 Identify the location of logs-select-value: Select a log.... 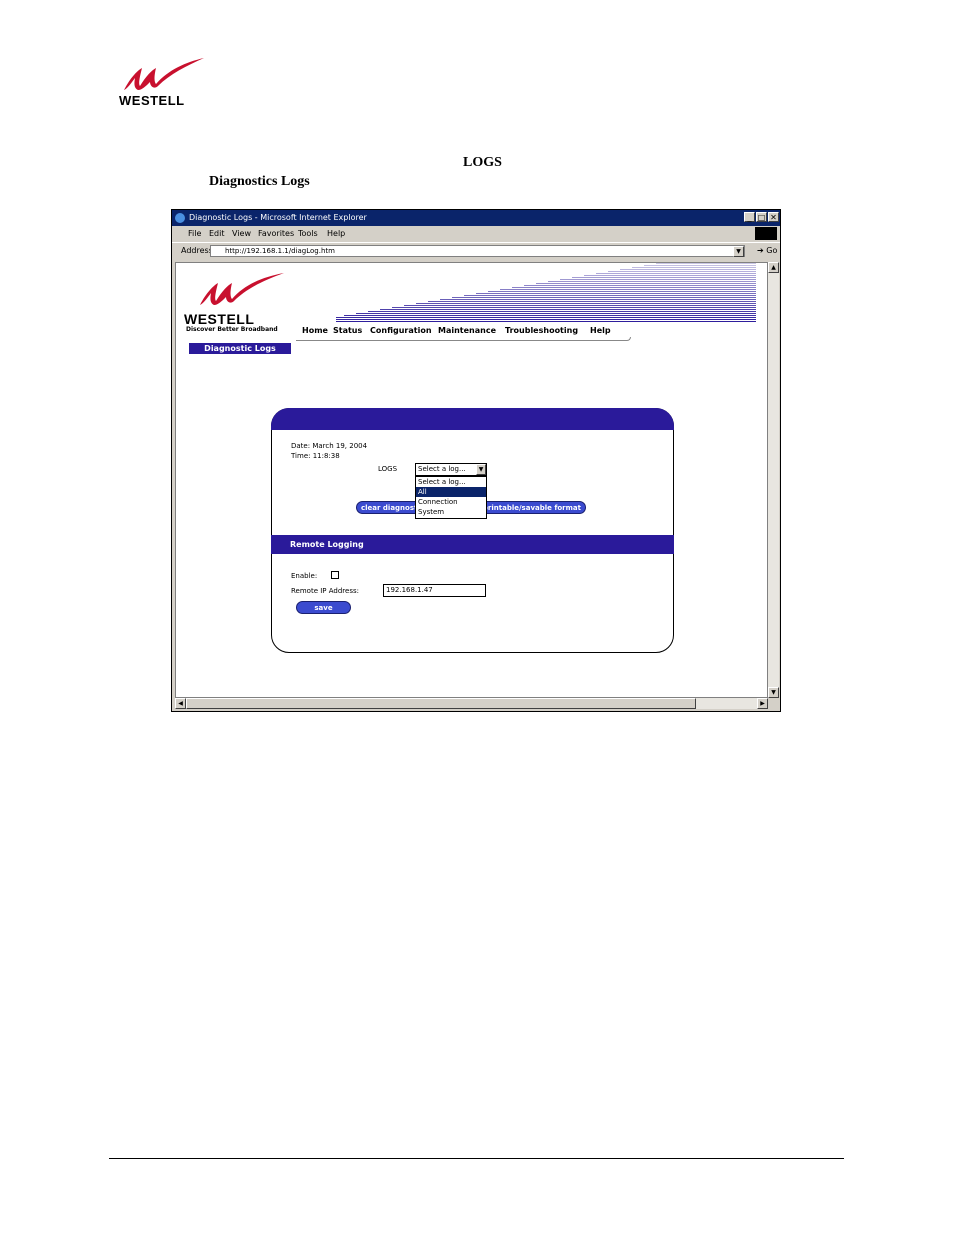
(442, 469).